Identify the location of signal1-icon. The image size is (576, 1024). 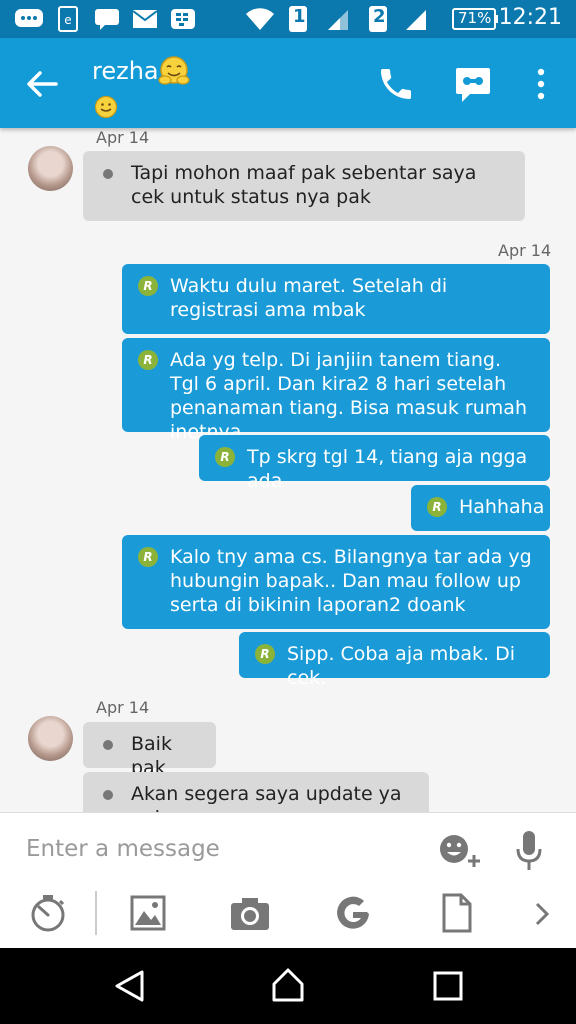
(338, 20).